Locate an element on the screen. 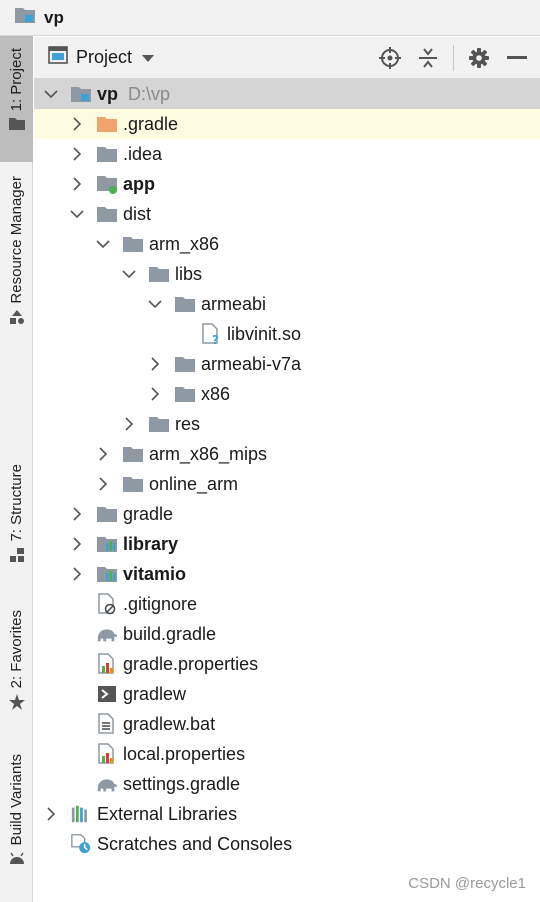  tree-item-build-gradle: build.gradle is located at coordinates (287, 634).